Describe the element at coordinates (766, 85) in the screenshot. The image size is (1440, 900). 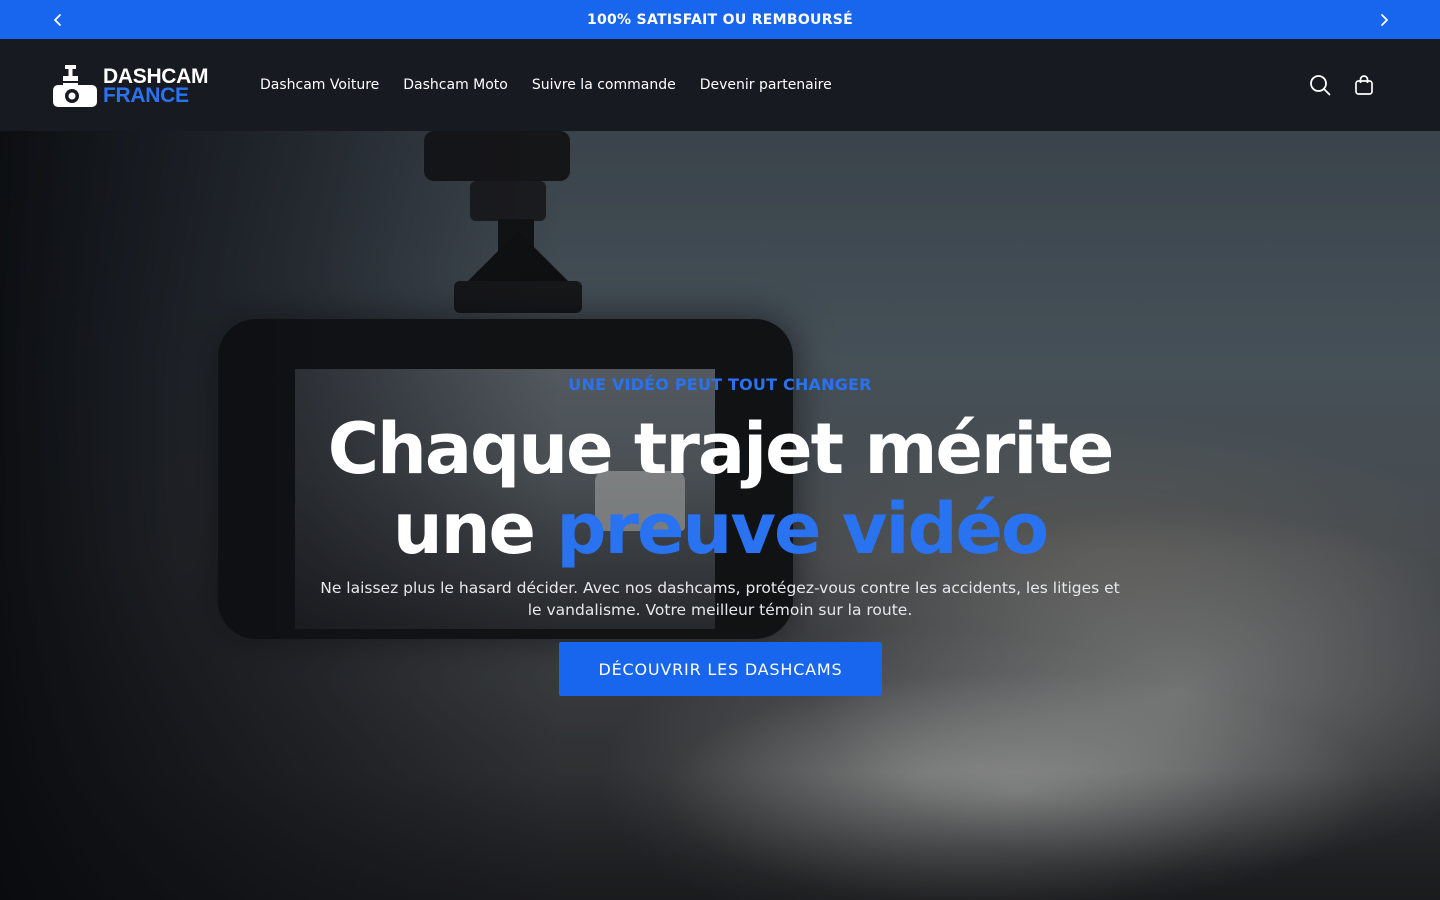
I see `nav-item-devenir-partenaire: Devenir partenaire` at that location.